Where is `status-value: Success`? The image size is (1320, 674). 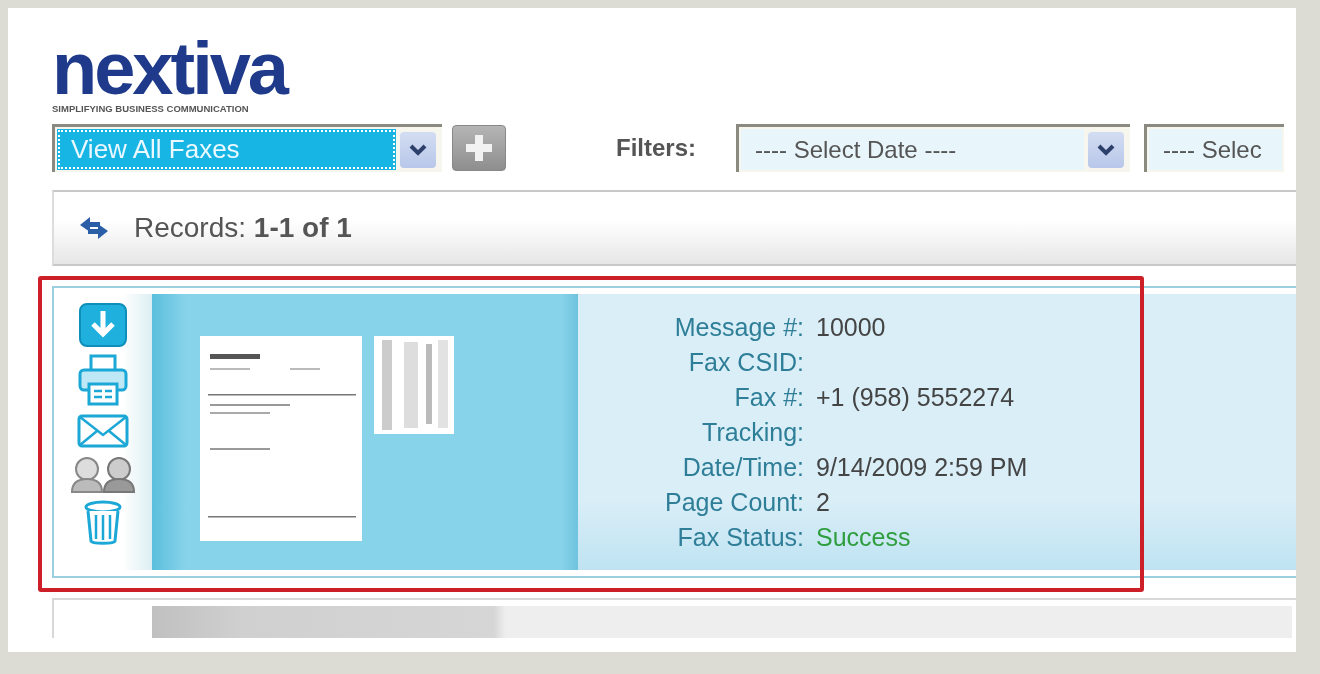
status-value: Success is located at coordinates (864, 538).